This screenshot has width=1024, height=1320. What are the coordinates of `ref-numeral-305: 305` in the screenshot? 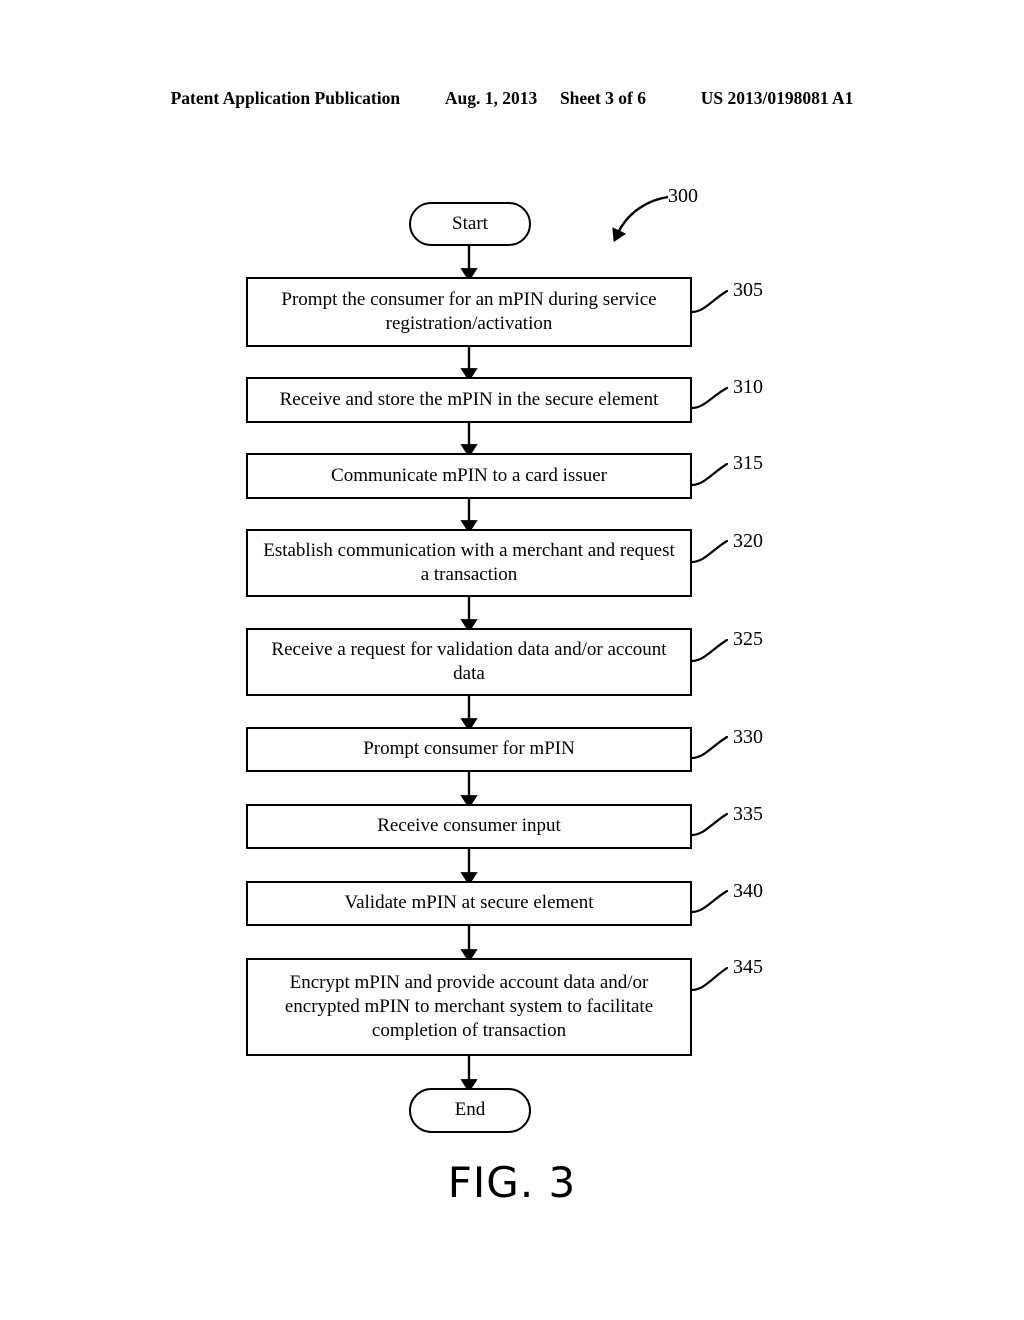 It's located at (748, 290).